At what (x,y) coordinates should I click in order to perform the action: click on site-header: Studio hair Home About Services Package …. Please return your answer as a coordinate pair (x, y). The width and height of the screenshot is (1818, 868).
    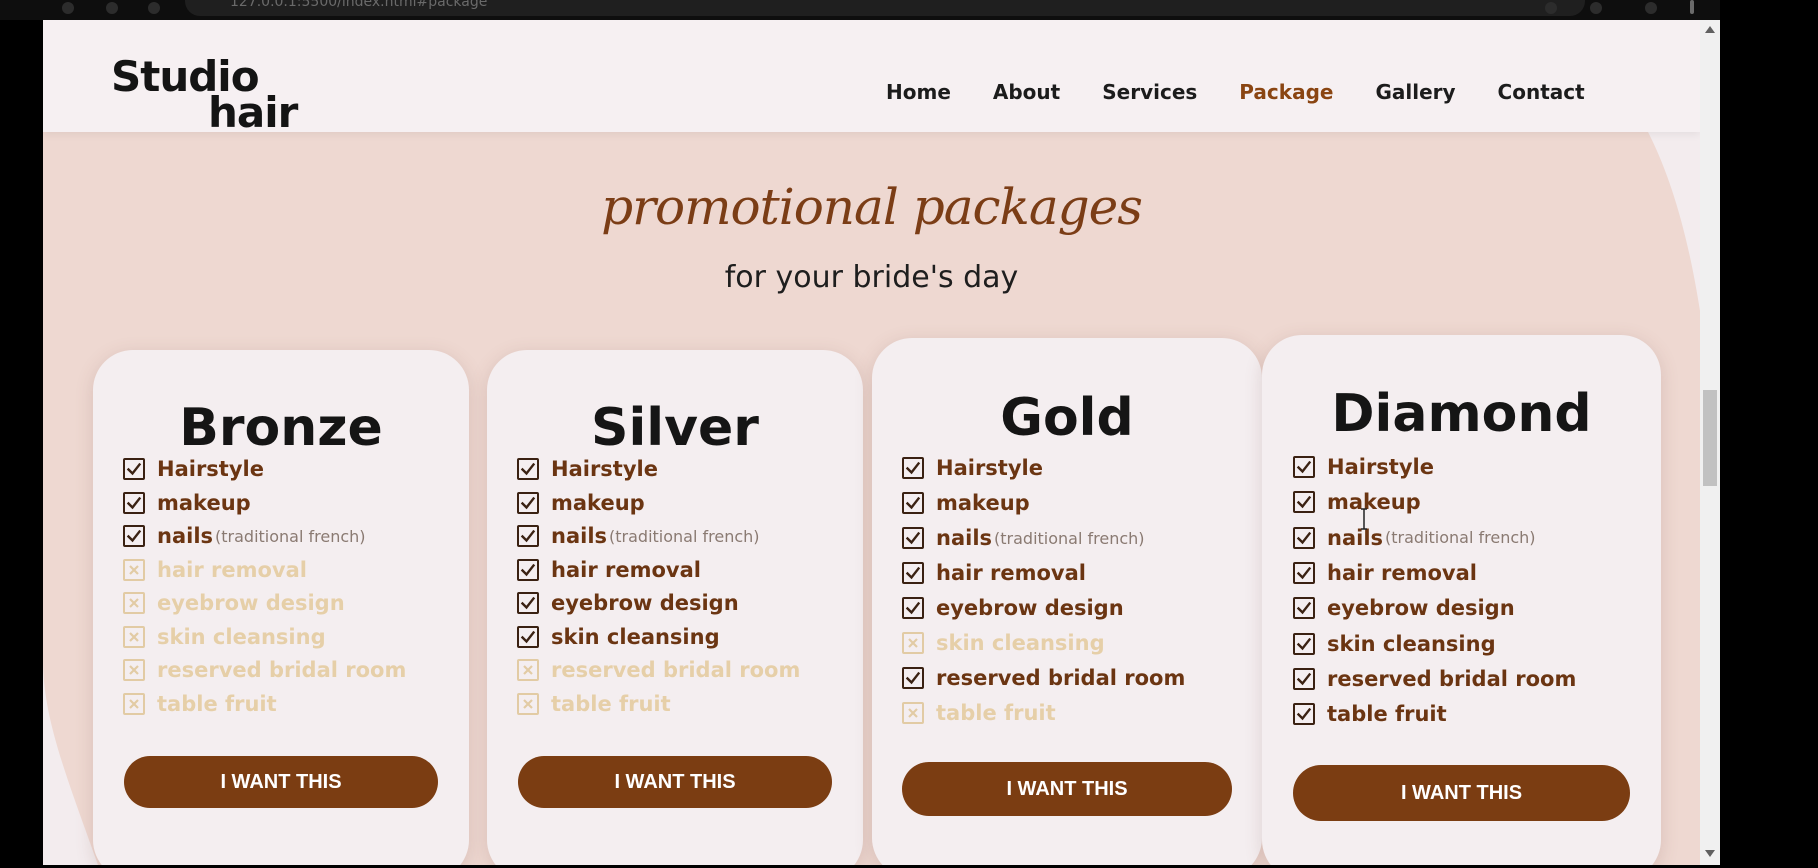
    Looking at the image, I should click on (871, 77).